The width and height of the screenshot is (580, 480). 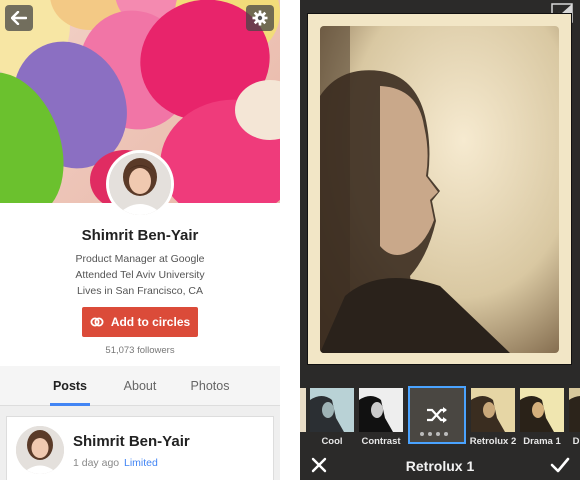 I want to click on tab-photos: Photos, so click(x=210, y=386).